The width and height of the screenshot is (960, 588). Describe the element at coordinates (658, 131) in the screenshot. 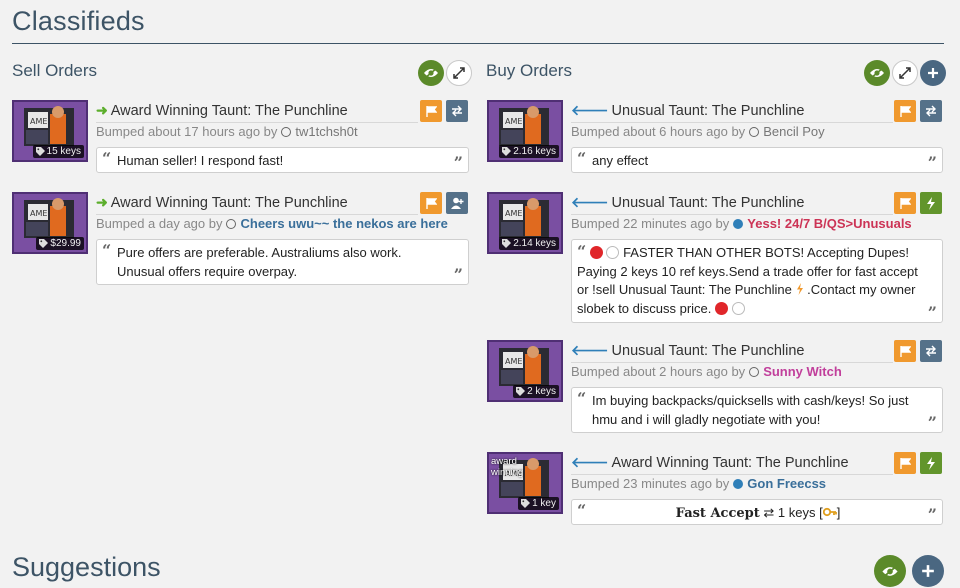

I see `bump-text: Bumped about 6 hours ago by` at that location.